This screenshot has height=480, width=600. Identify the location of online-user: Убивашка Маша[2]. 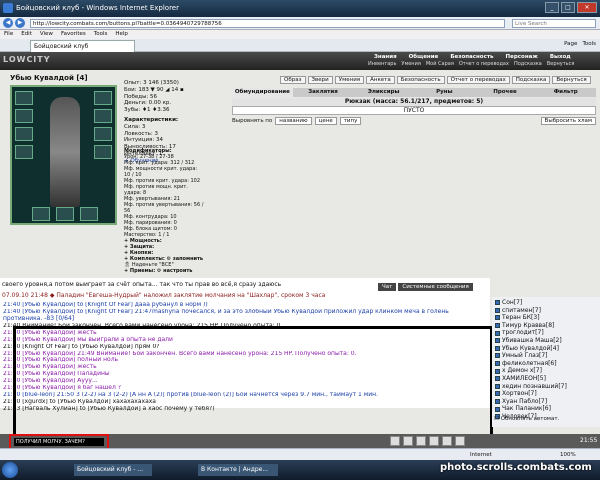
(546, 341).